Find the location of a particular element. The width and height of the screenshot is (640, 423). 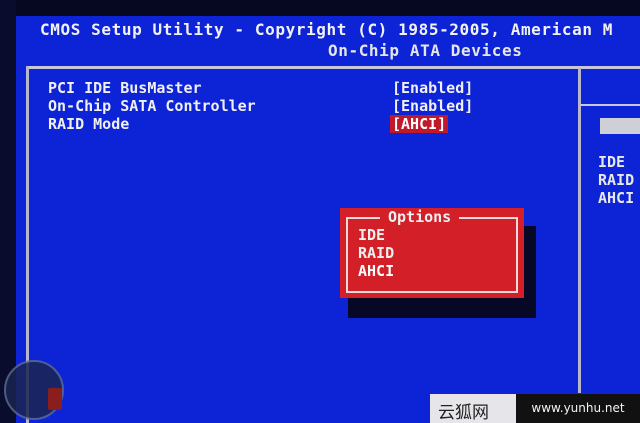

header-divider is located at coordinates (334, 67).